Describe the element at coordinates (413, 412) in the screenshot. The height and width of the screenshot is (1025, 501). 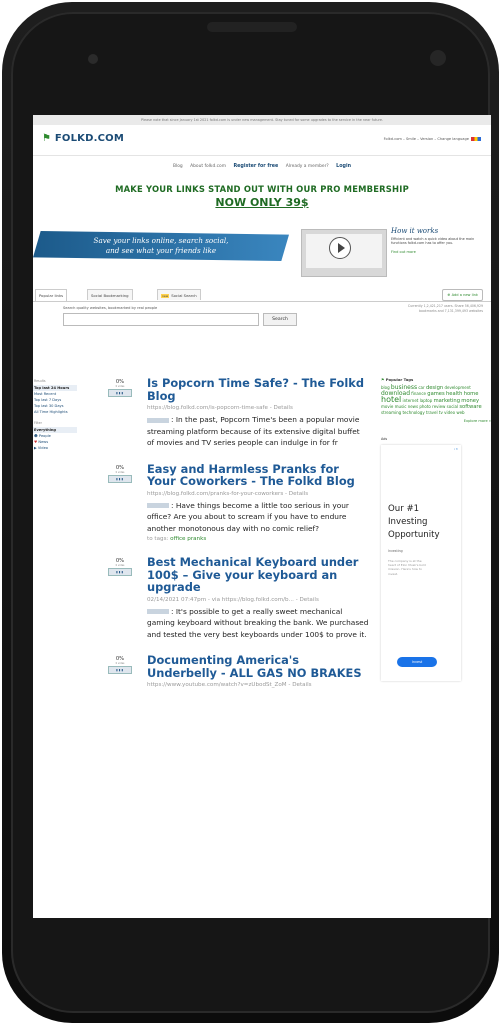
I see `tag-item: technology` at that location.